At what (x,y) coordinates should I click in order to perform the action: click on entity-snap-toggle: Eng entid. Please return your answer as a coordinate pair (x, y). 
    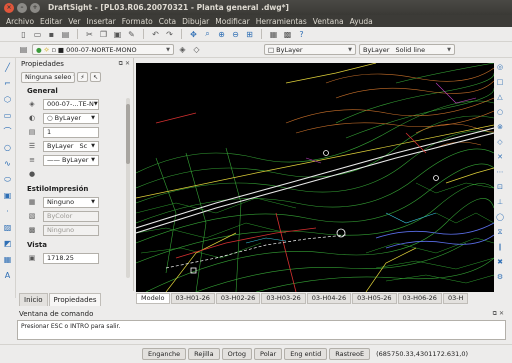
    Looking at the image, I should click on (306, 354).